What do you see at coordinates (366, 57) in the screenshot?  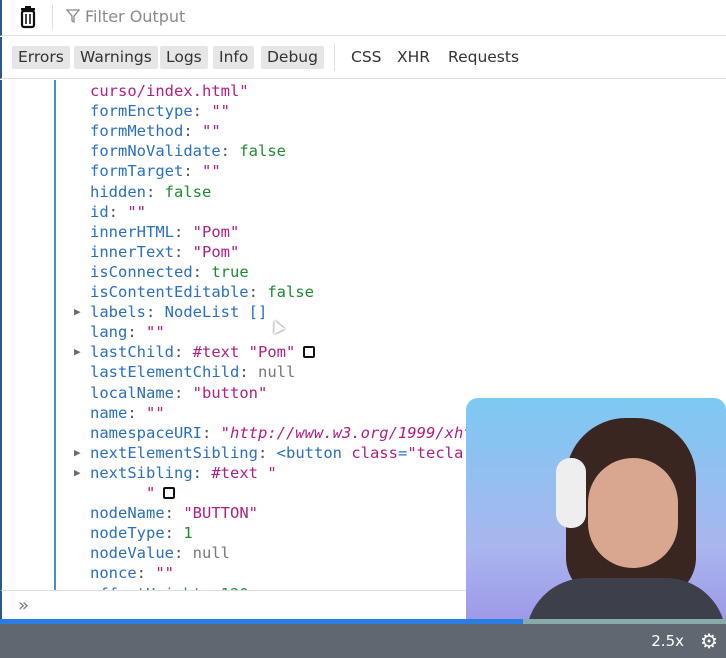 I see `filter-css: CSS` at bounding box center [366, 57].